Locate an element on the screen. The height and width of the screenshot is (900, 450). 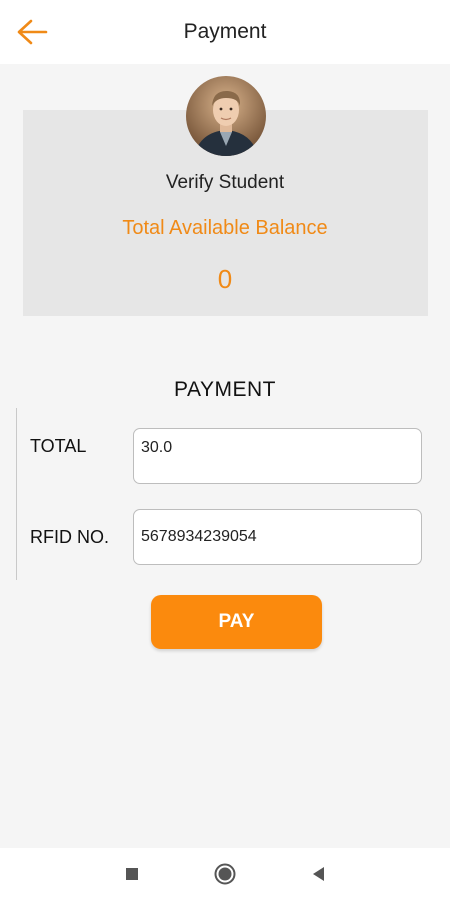
system-back-button is located at coordinates (318, 874).